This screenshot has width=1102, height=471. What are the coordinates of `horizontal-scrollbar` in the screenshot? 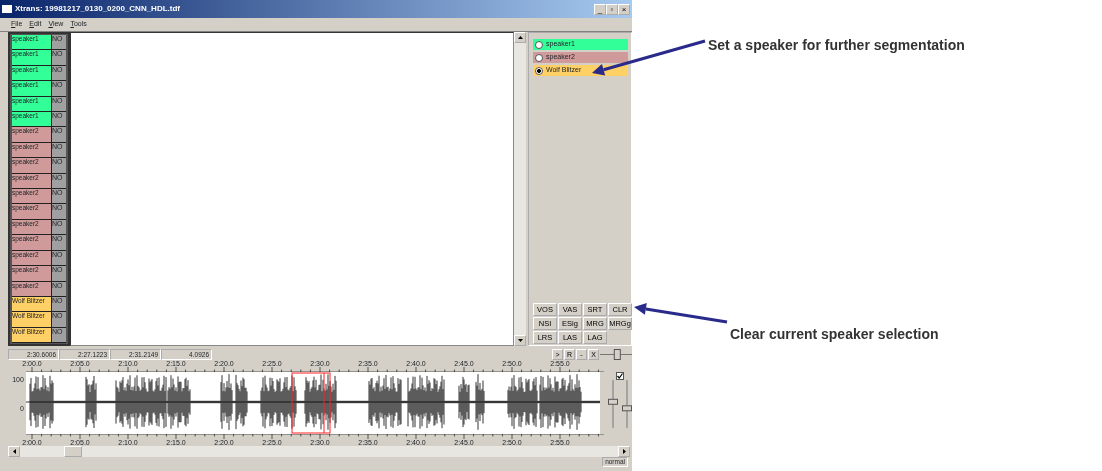 It's located at (319, 451).